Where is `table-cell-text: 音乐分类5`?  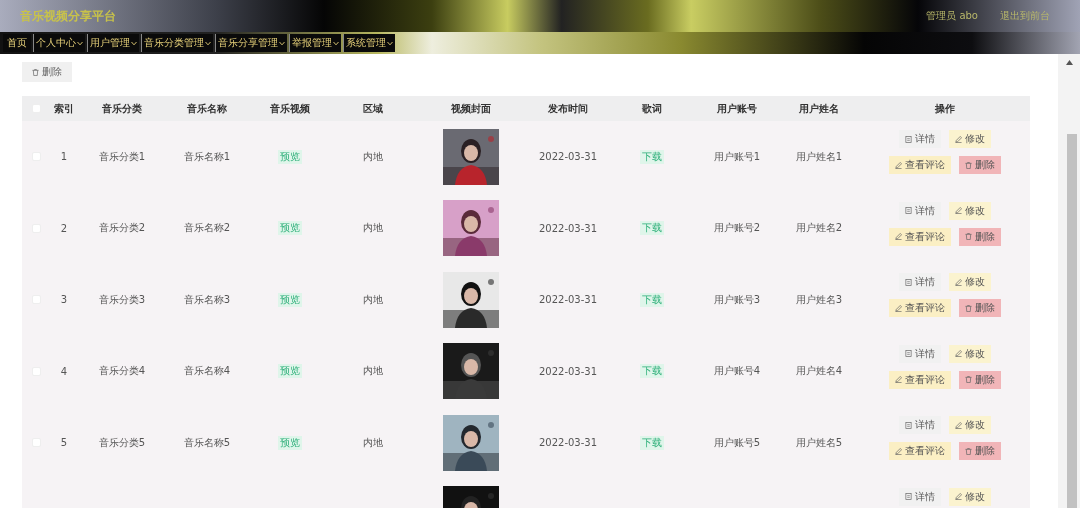 table-cell-text: 音乐分类5 is located at coordinates (122, 442).